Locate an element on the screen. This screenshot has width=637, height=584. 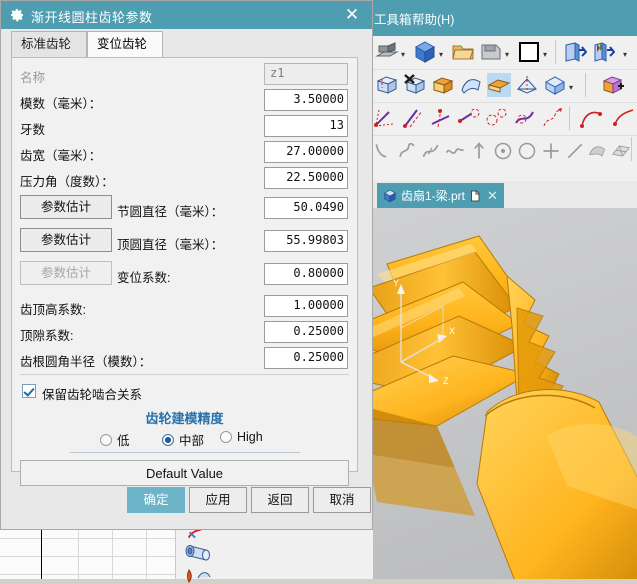
clearance-coef-input: 0.25000 is located at coordinates (306, 332).